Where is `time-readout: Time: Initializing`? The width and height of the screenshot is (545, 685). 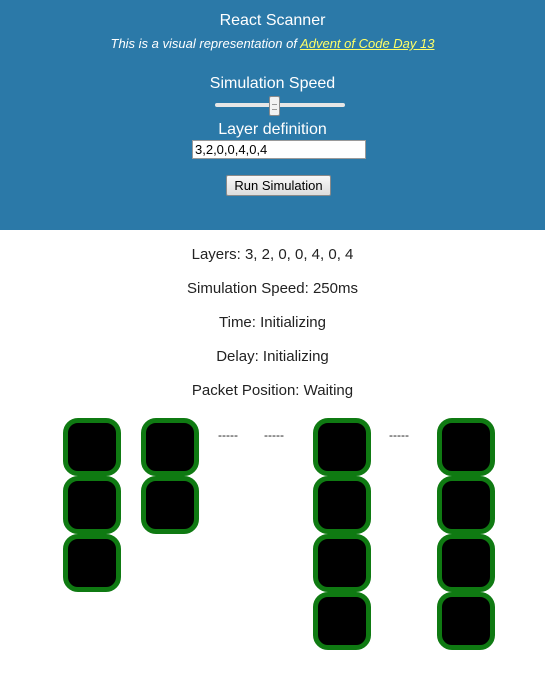 time-readout: Time: Initializing is located at coordinates (272, 322).